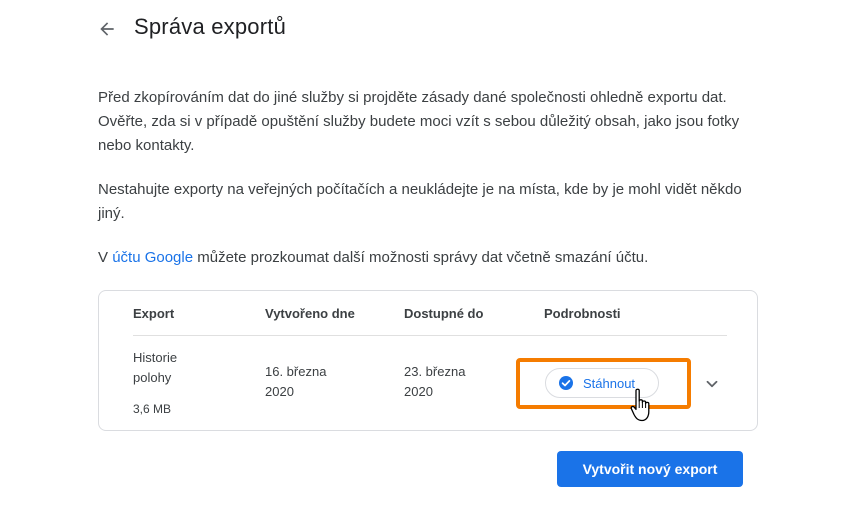 The height and width of the screenshot is (511, 854). I want to click on header-available: Dostupné do, so click(444, 313).